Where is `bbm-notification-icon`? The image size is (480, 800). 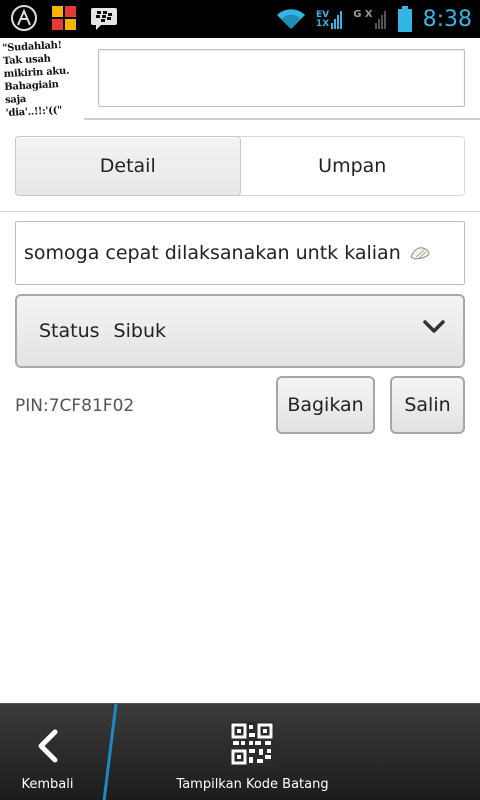 bbm-notification-icon is located at coordinates (104, 19).